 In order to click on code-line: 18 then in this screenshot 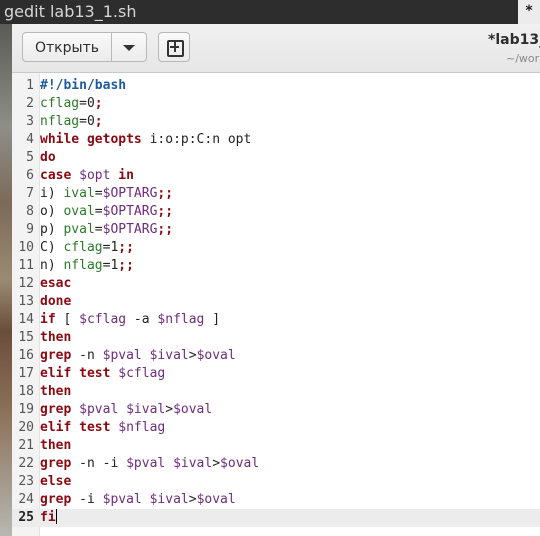, I will do `click(276, 392)`.